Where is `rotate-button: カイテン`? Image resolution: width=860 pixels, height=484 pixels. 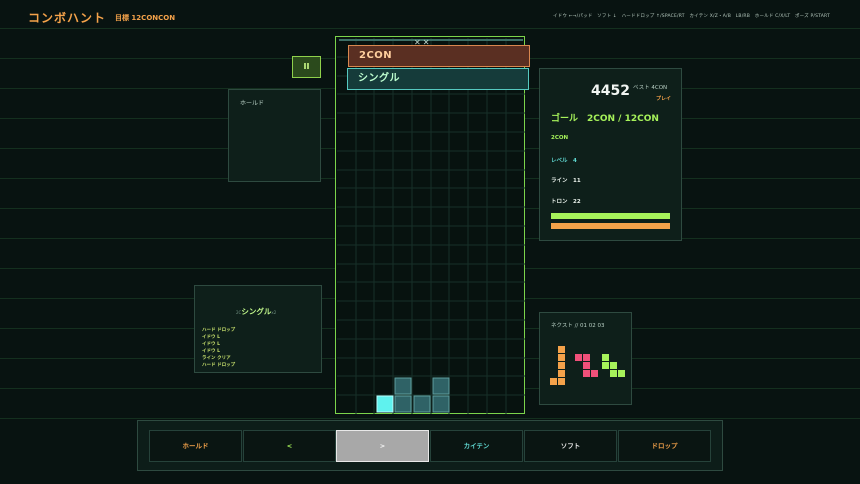 rotate-button: カイテン is located at coordinates (476, 446).